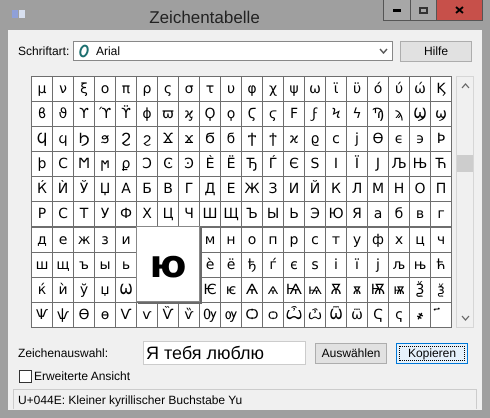  Describe the element at coordinates (231, 139) in the screenshot. I see `character-cell: ϭ` at that location.